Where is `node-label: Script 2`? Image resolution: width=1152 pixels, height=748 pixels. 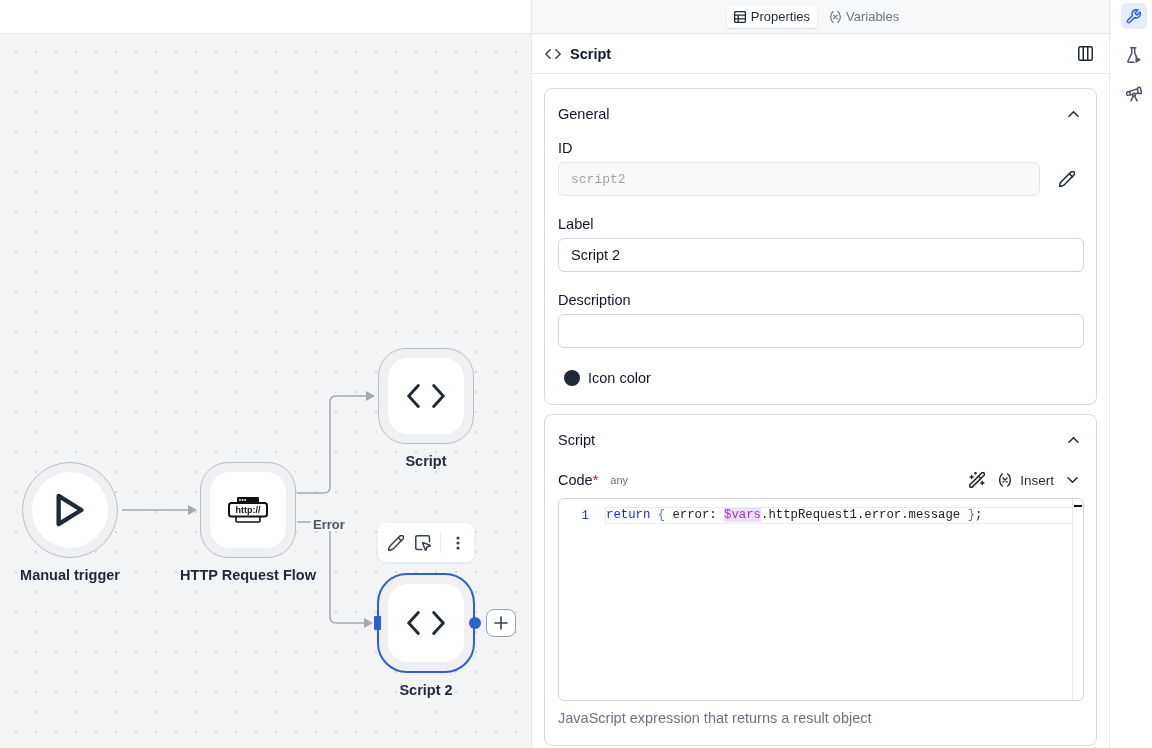 node-label: Script 2 is located at coordinates (426, 690).